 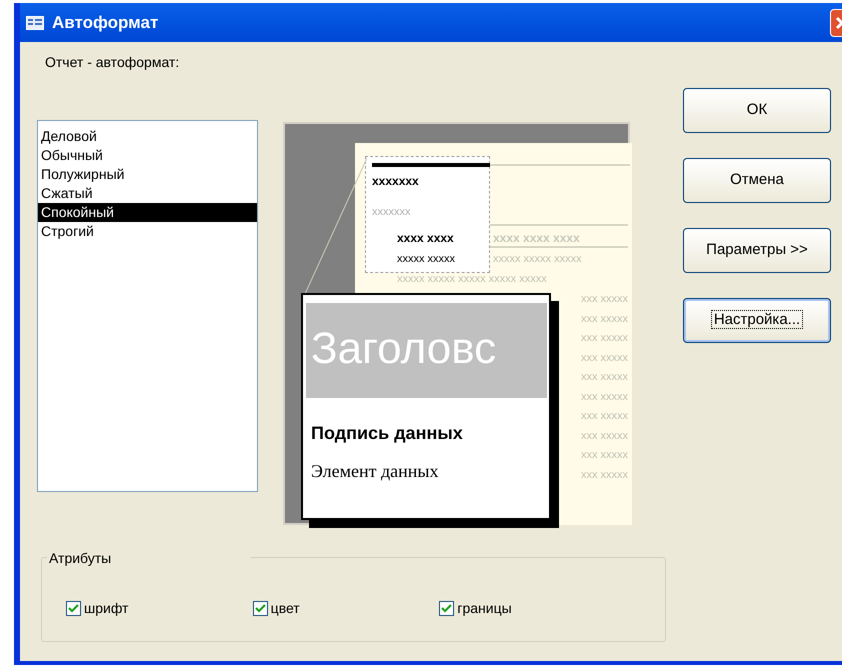 I want to click on callout-heading: Заголовс, so click(x=426, y=350).